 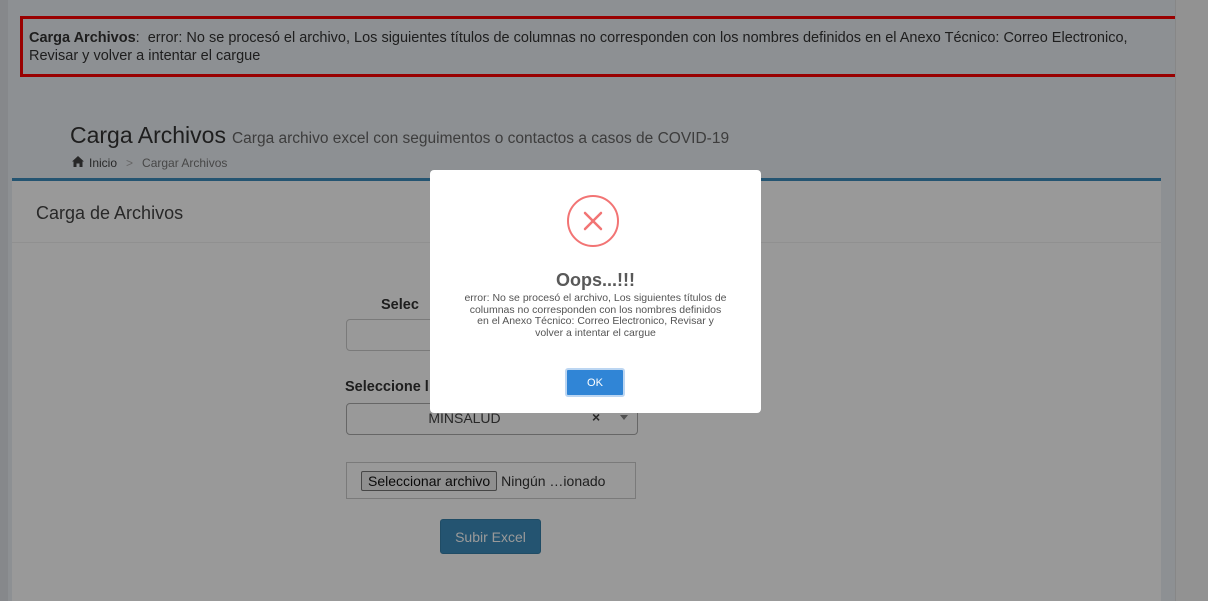 I want to click on ok-button: OK, so click(x=595, y=382).